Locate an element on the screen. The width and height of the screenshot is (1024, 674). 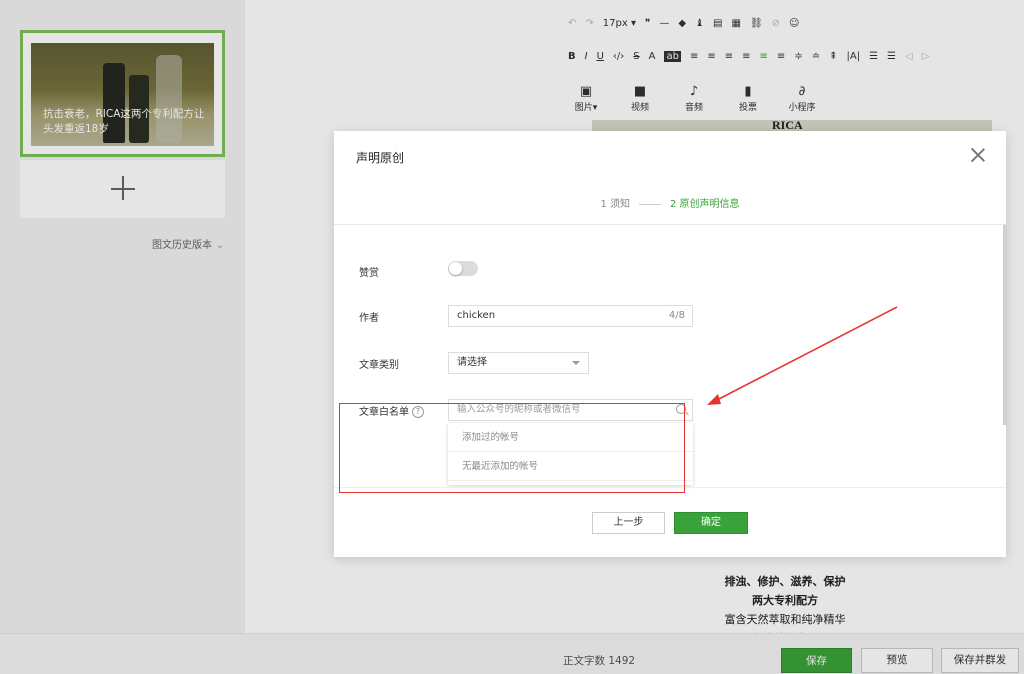
step-indicator: 1 须知 2 原创声明信息 is located at coordinates (670, 202).